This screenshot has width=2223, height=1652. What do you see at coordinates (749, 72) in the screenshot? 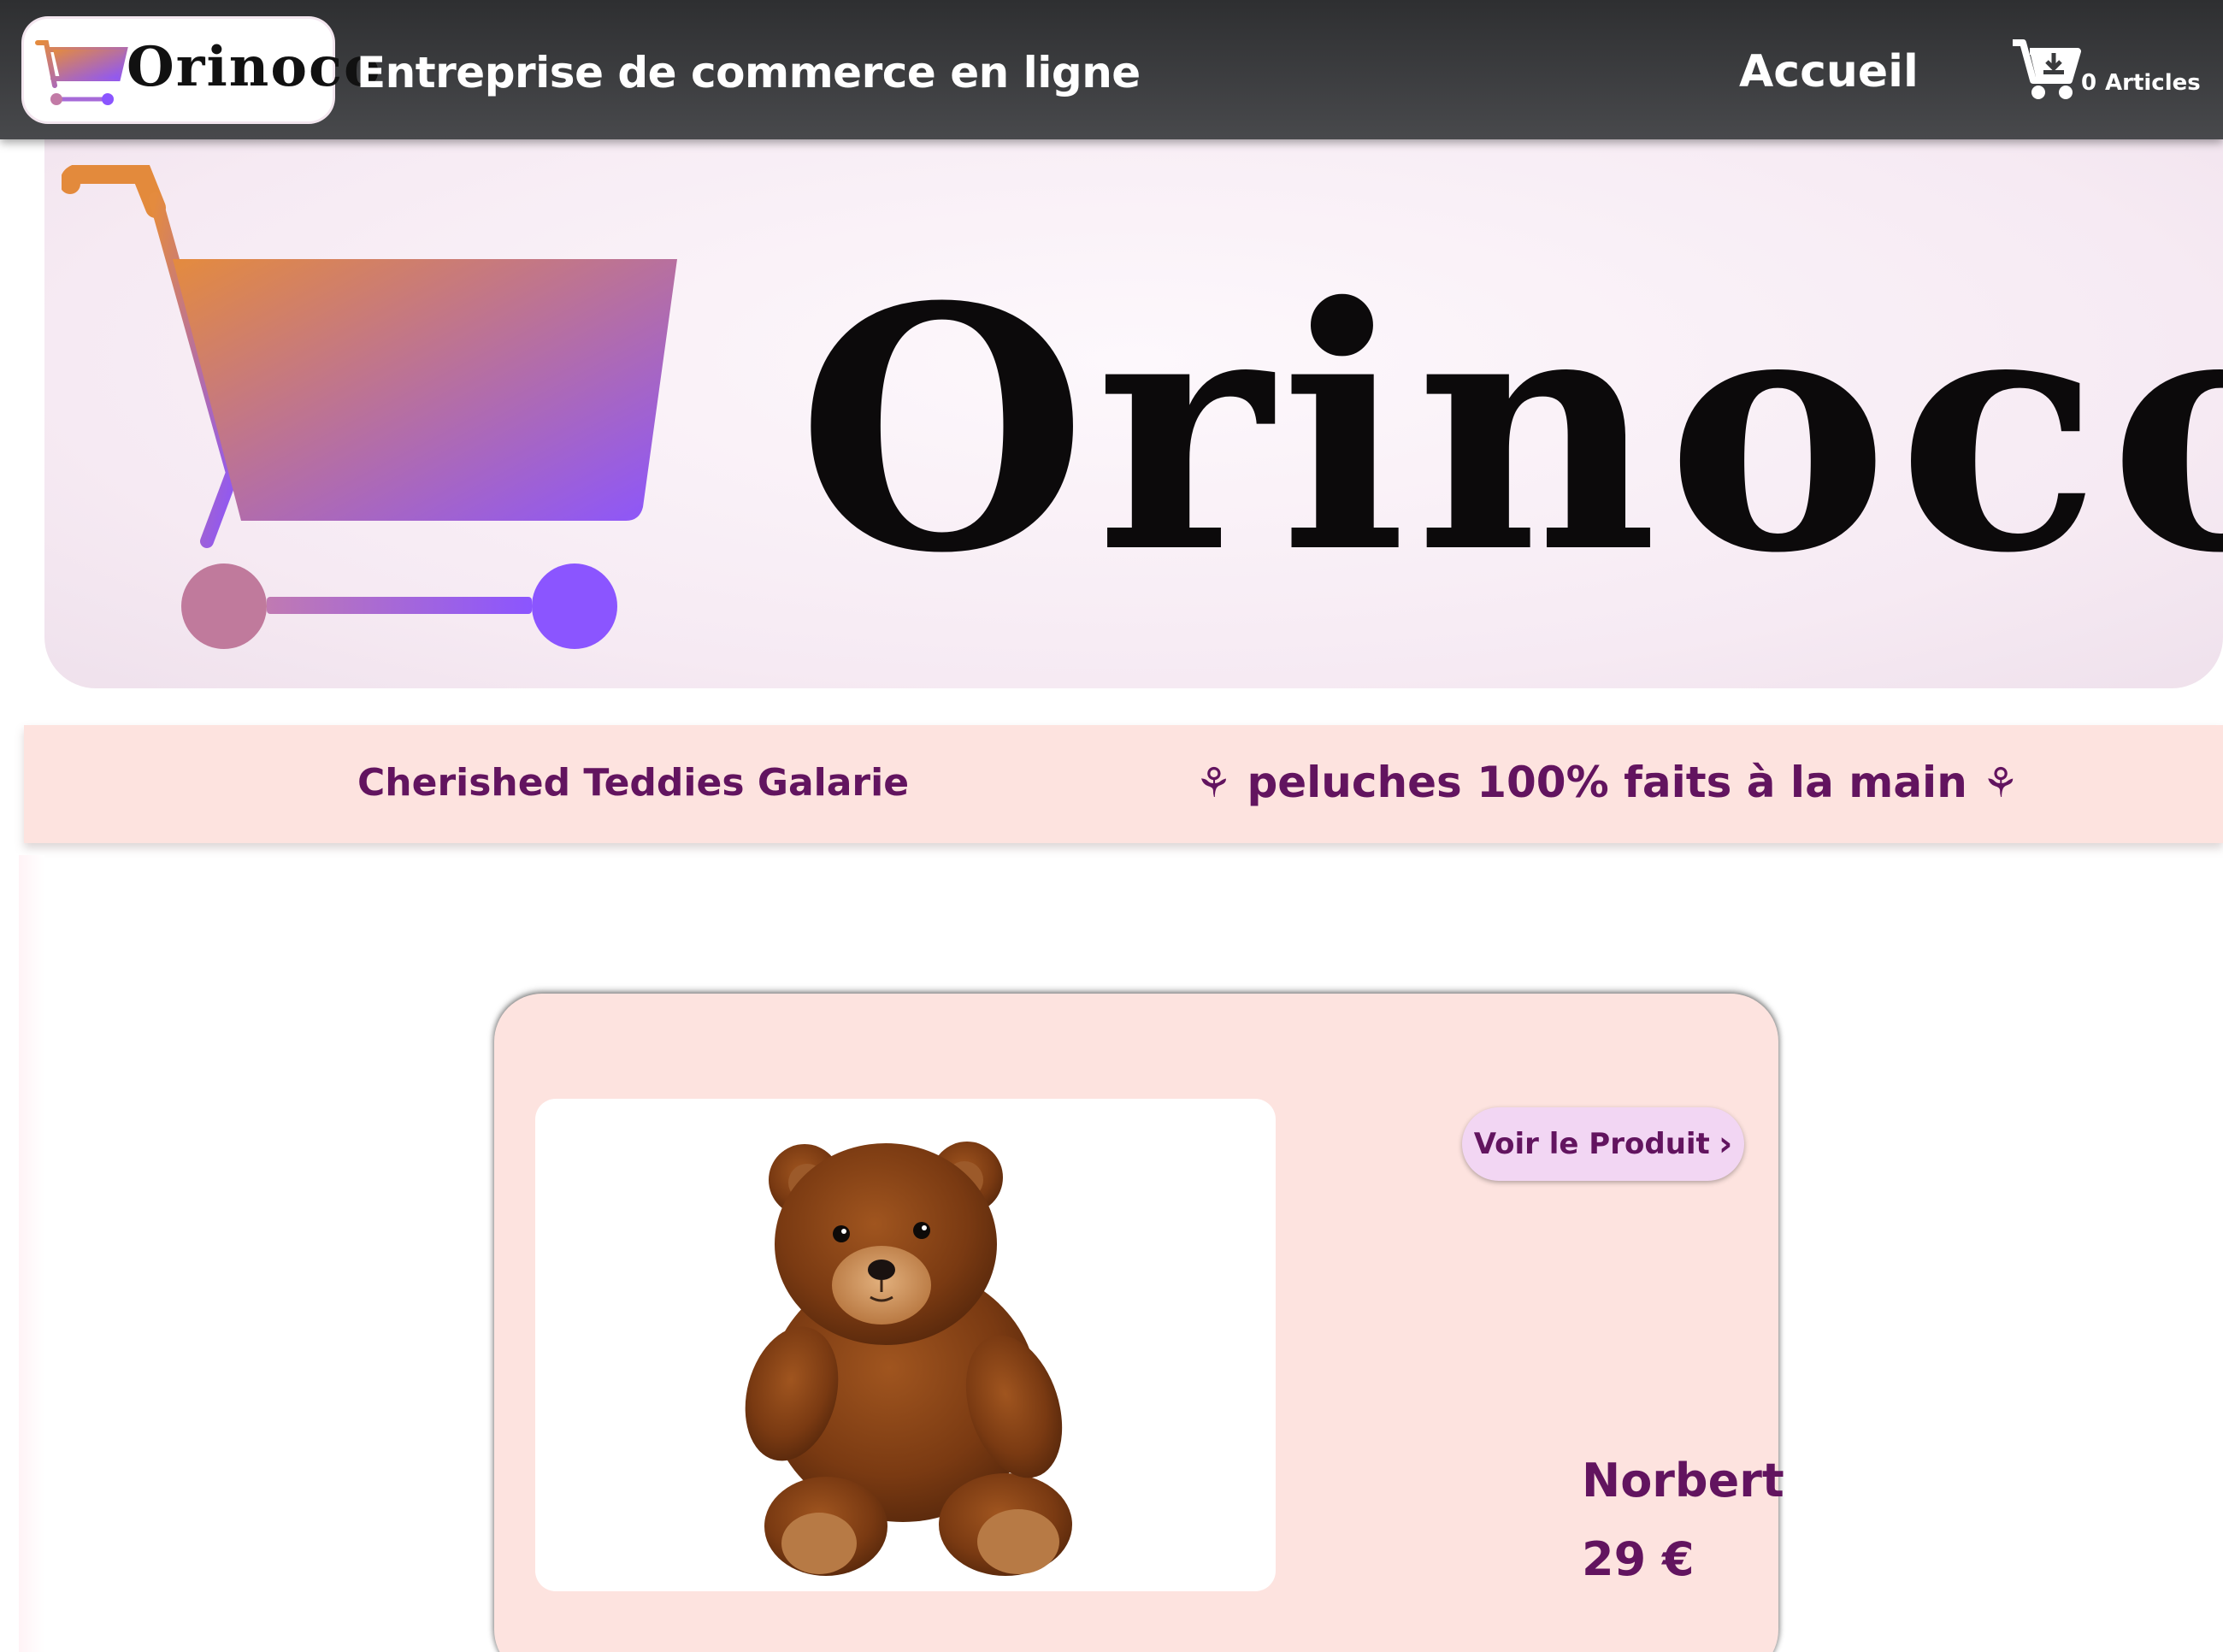
I see `site-tagline: Entreprise de commerce en ligne` at bounding box center [749, 72].